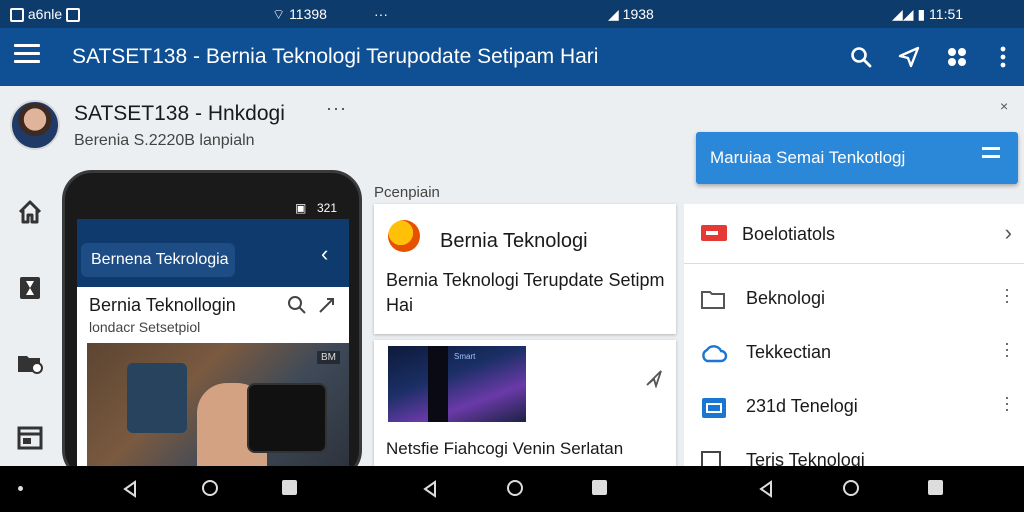 This screenshot has width=1024, height=512. Describe the element at coordinates (921, 14) in the screenshot. I see `battery-icon: ▮` at that location.